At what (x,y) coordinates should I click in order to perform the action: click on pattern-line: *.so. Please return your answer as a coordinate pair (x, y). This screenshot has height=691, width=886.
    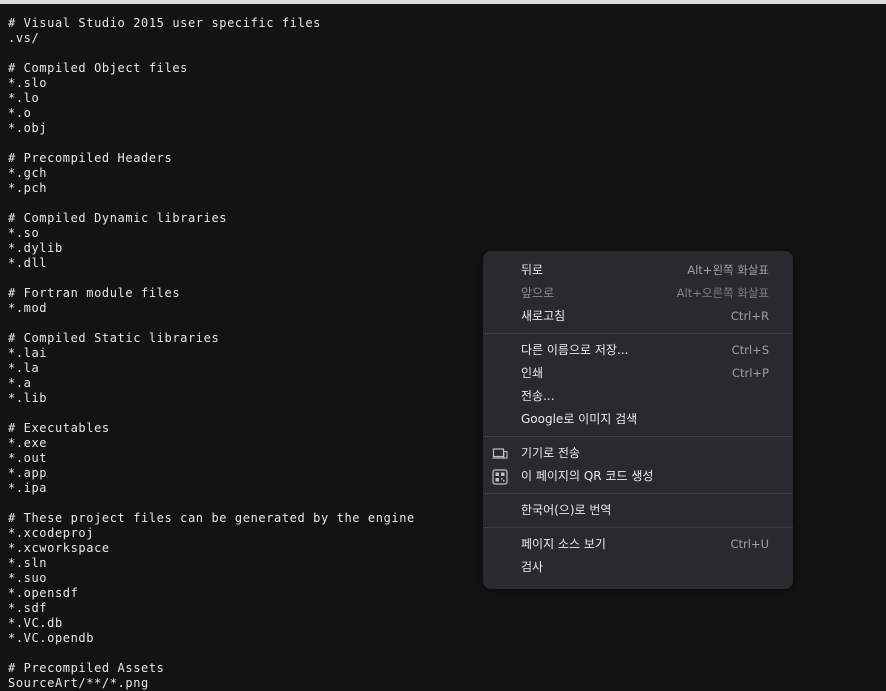
    Looking at the image, I should click on (24, 233).